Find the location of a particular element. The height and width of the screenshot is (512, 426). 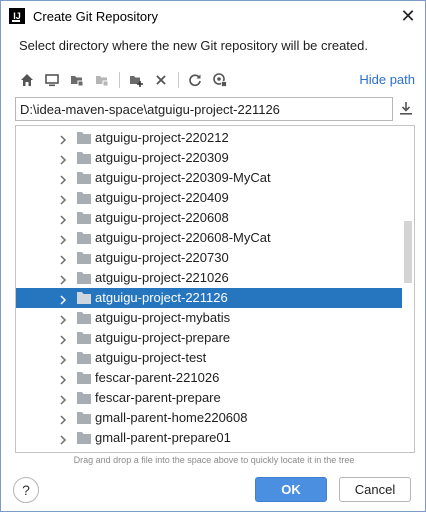

tree-row: atguigu-project-220730 is located at coordinates (209, 258).